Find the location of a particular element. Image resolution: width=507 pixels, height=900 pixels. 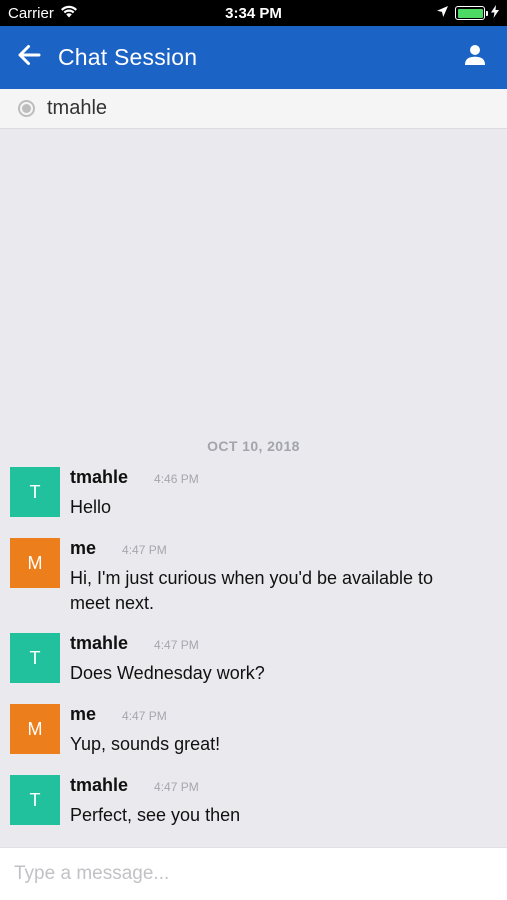

contact-strip: tmahle is located at coordinates (253, 109).